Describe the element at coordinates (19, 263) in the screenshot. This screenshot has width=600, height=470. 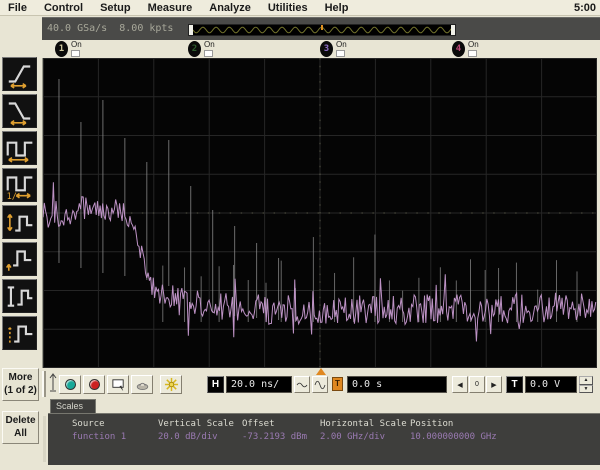
I see `negative-width-icon` at that location.